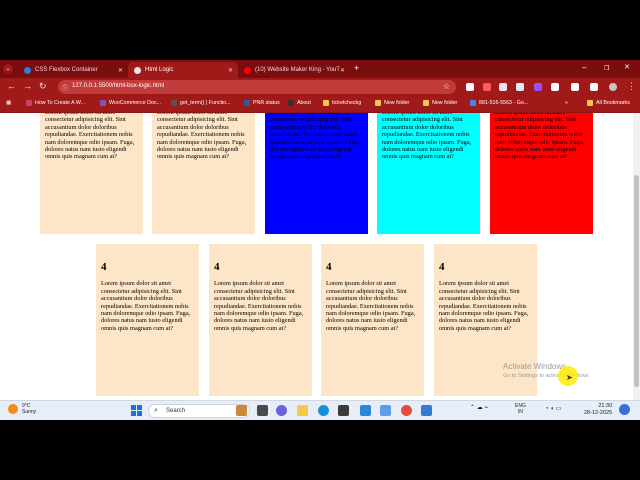 The height and width of the screenshot is (480, 640). What do you see at coordinates (27, 86) in the screenshot?
I see `forward-icon: →` at bounding box center [27, 86].